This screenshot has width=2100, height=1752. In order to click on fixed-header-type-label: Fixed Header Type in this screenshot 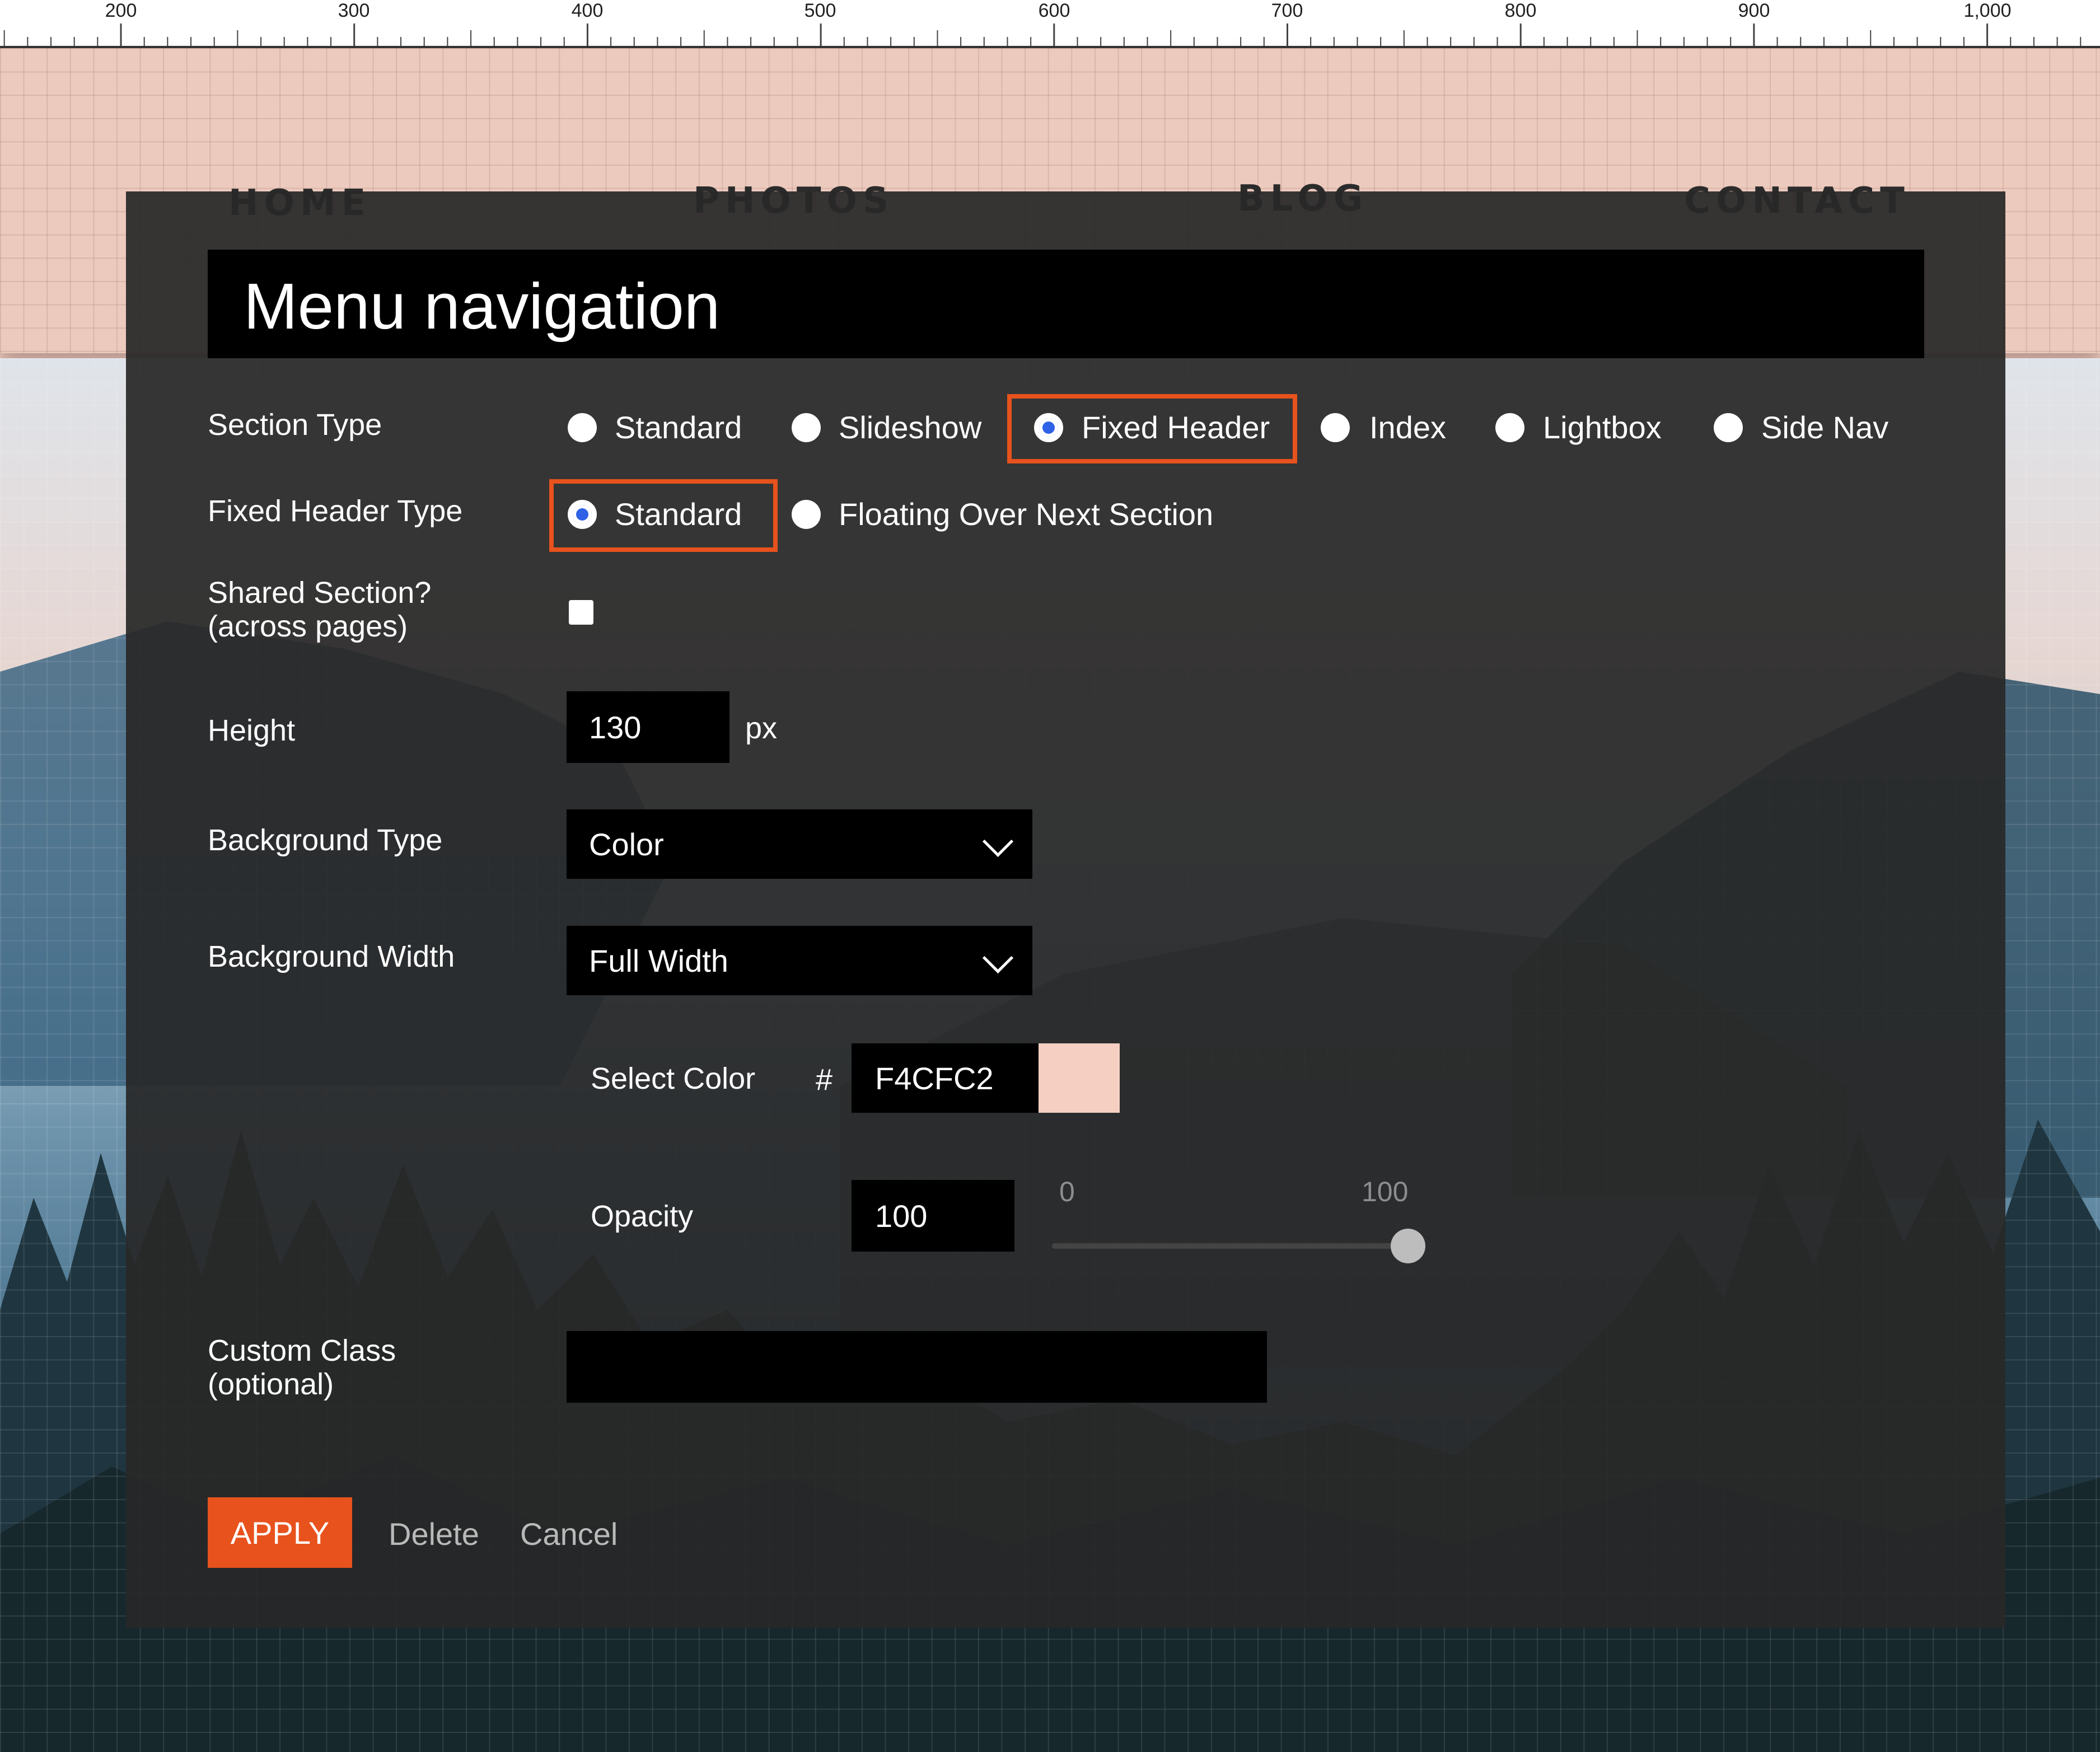, I will do `click(335, 511)`.